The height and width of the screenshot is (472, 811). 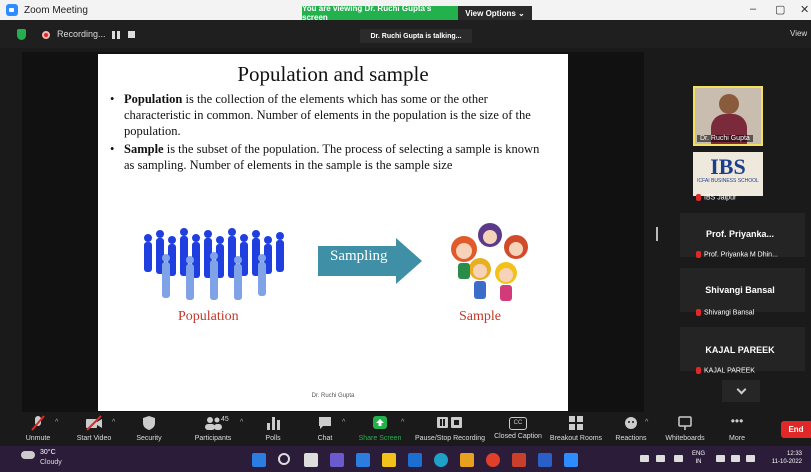 What do you see at coordinates (213, 428) in the screenshot?
I see `participants-button: Participants` at bounding box center [213, 428].